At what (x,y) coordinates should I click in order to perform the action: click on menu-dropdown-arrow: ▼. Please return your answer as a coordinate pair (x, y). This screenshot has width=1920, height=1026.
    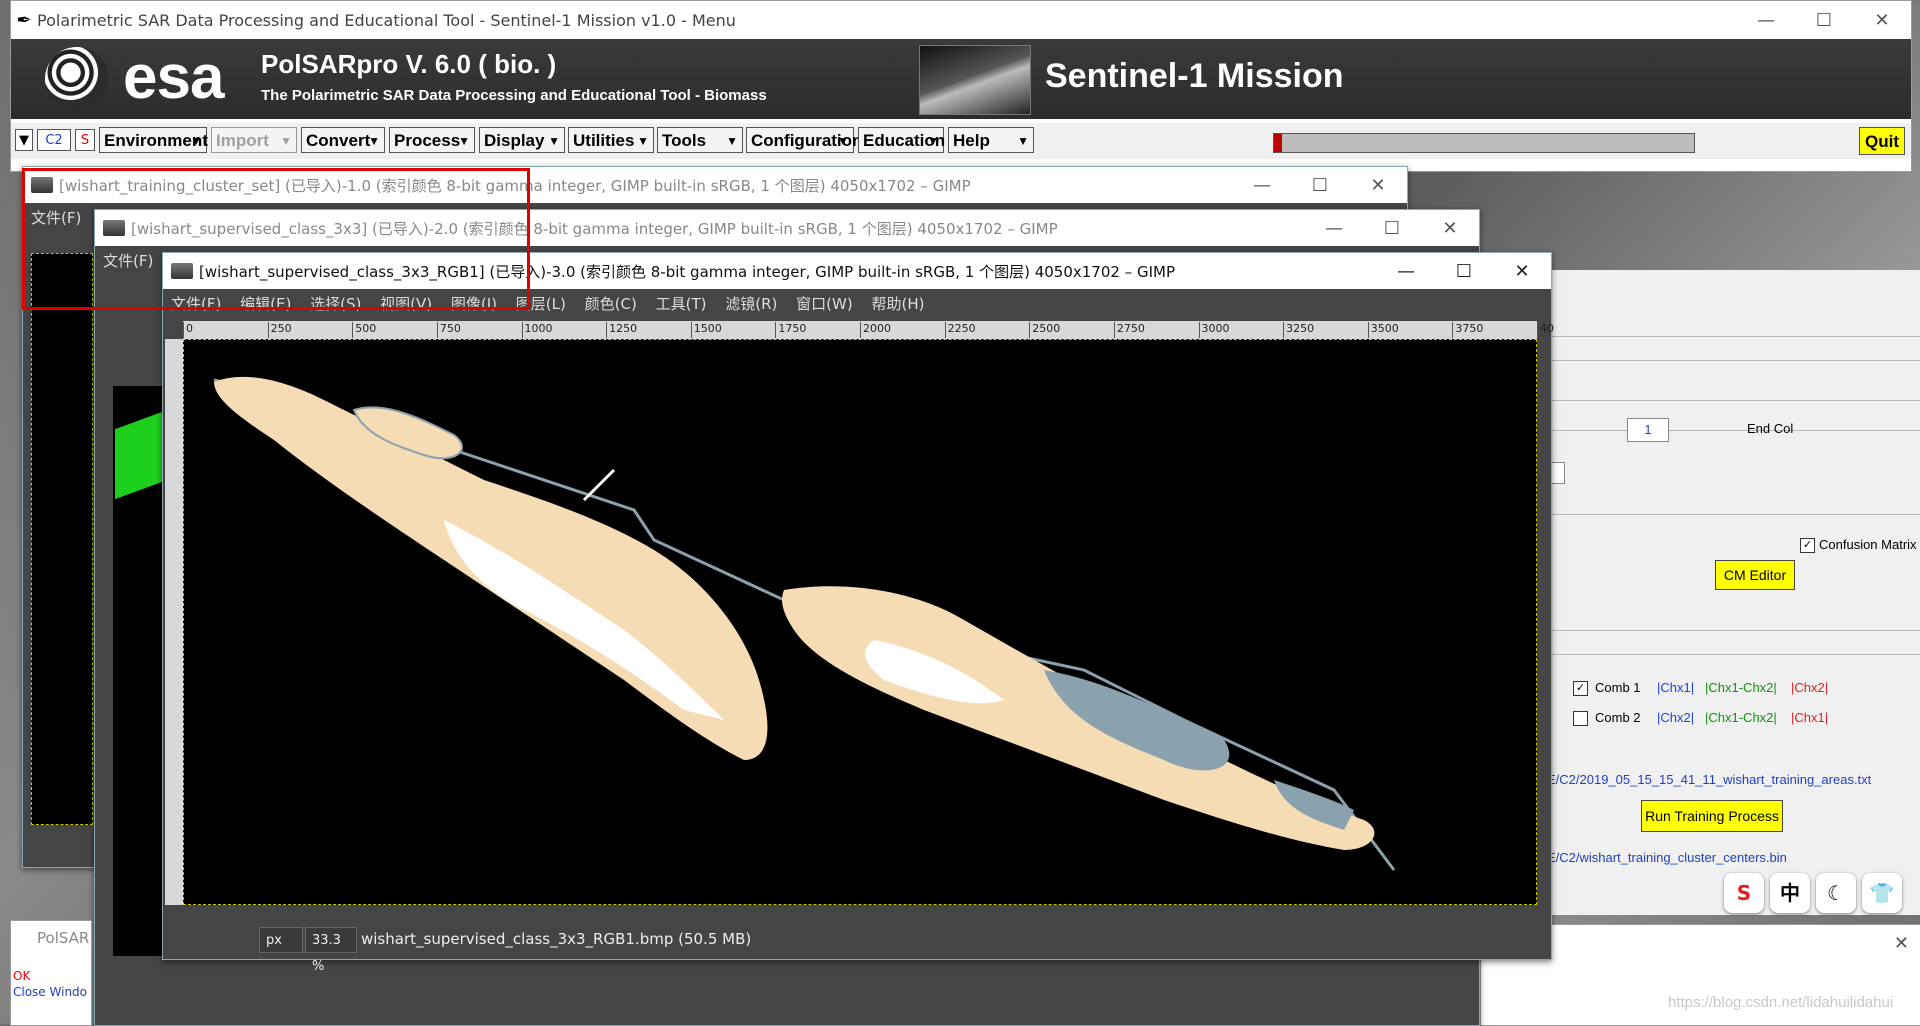
    Looking at the image, I should click on (24, 140).